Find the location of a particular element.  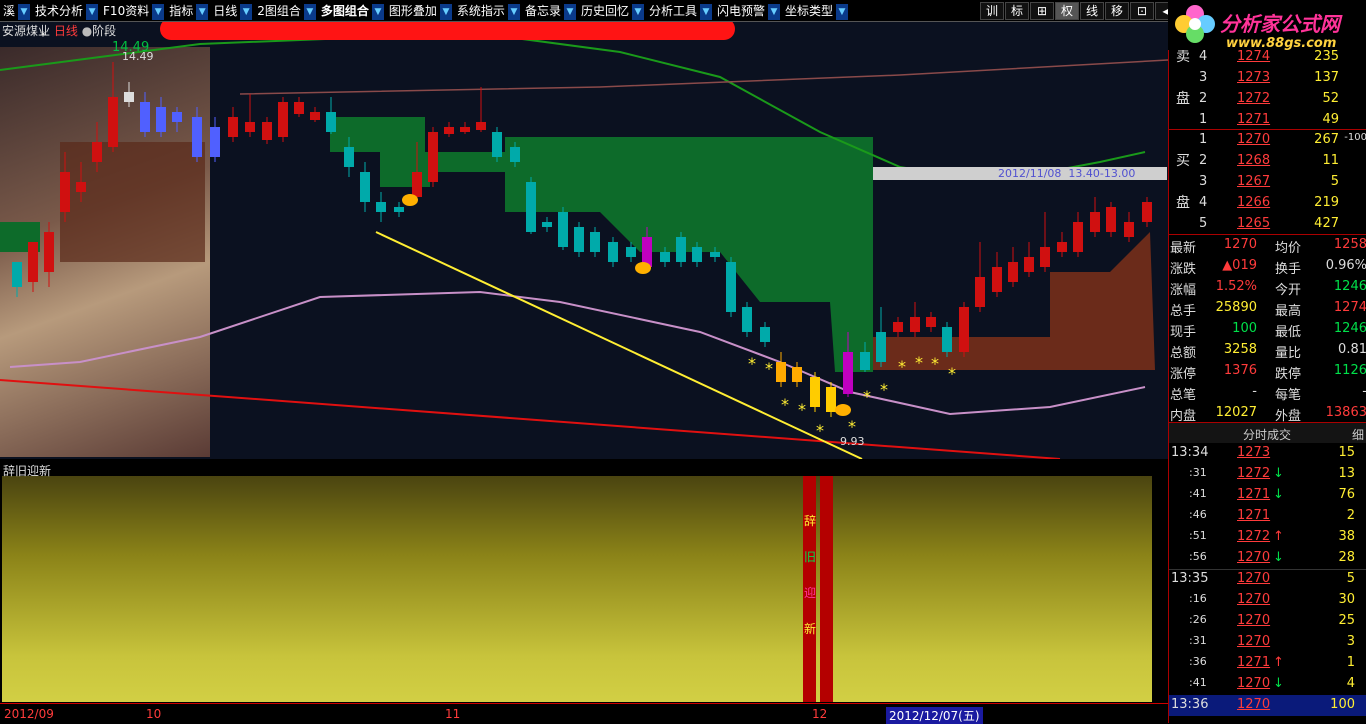

trade-row: :56 1270 ↓ 28 is located at coordinates (1267, 558).